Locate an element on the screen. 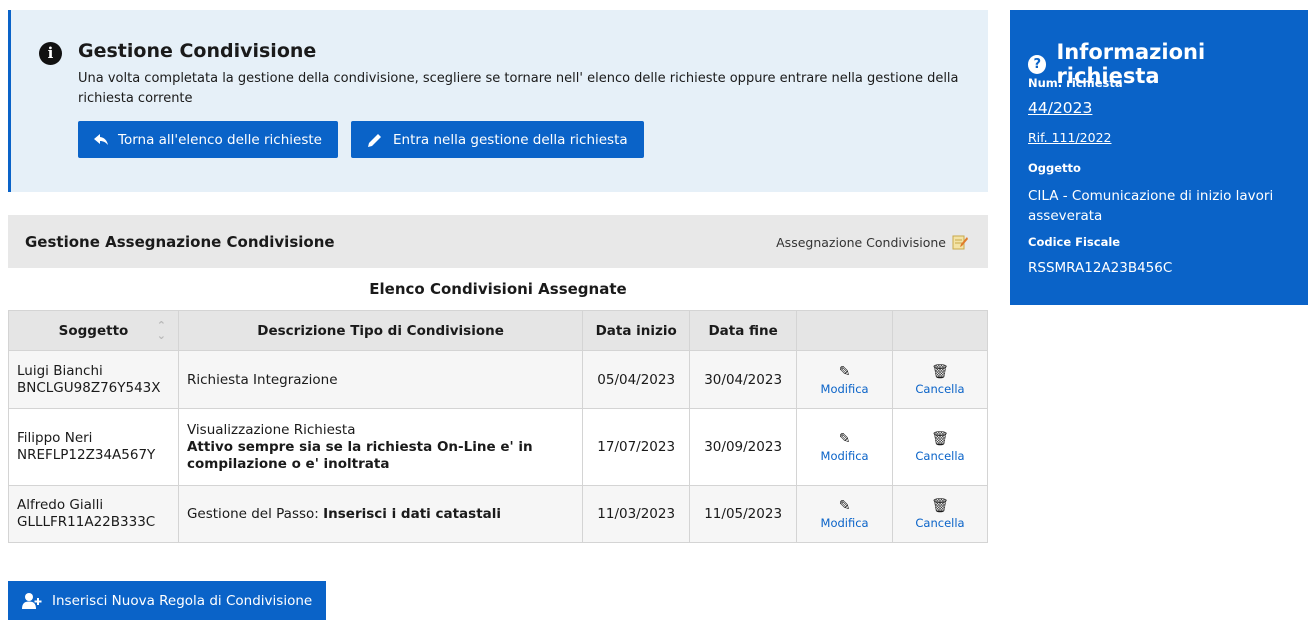 The image size is (1308, 620). sort-icon: ⌃ ⌄ is located at coordinates (161, 330).